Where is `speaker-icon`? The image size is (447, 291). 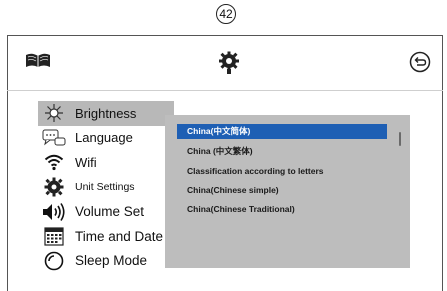
speaker-icon is located at coordinates (54, 212).